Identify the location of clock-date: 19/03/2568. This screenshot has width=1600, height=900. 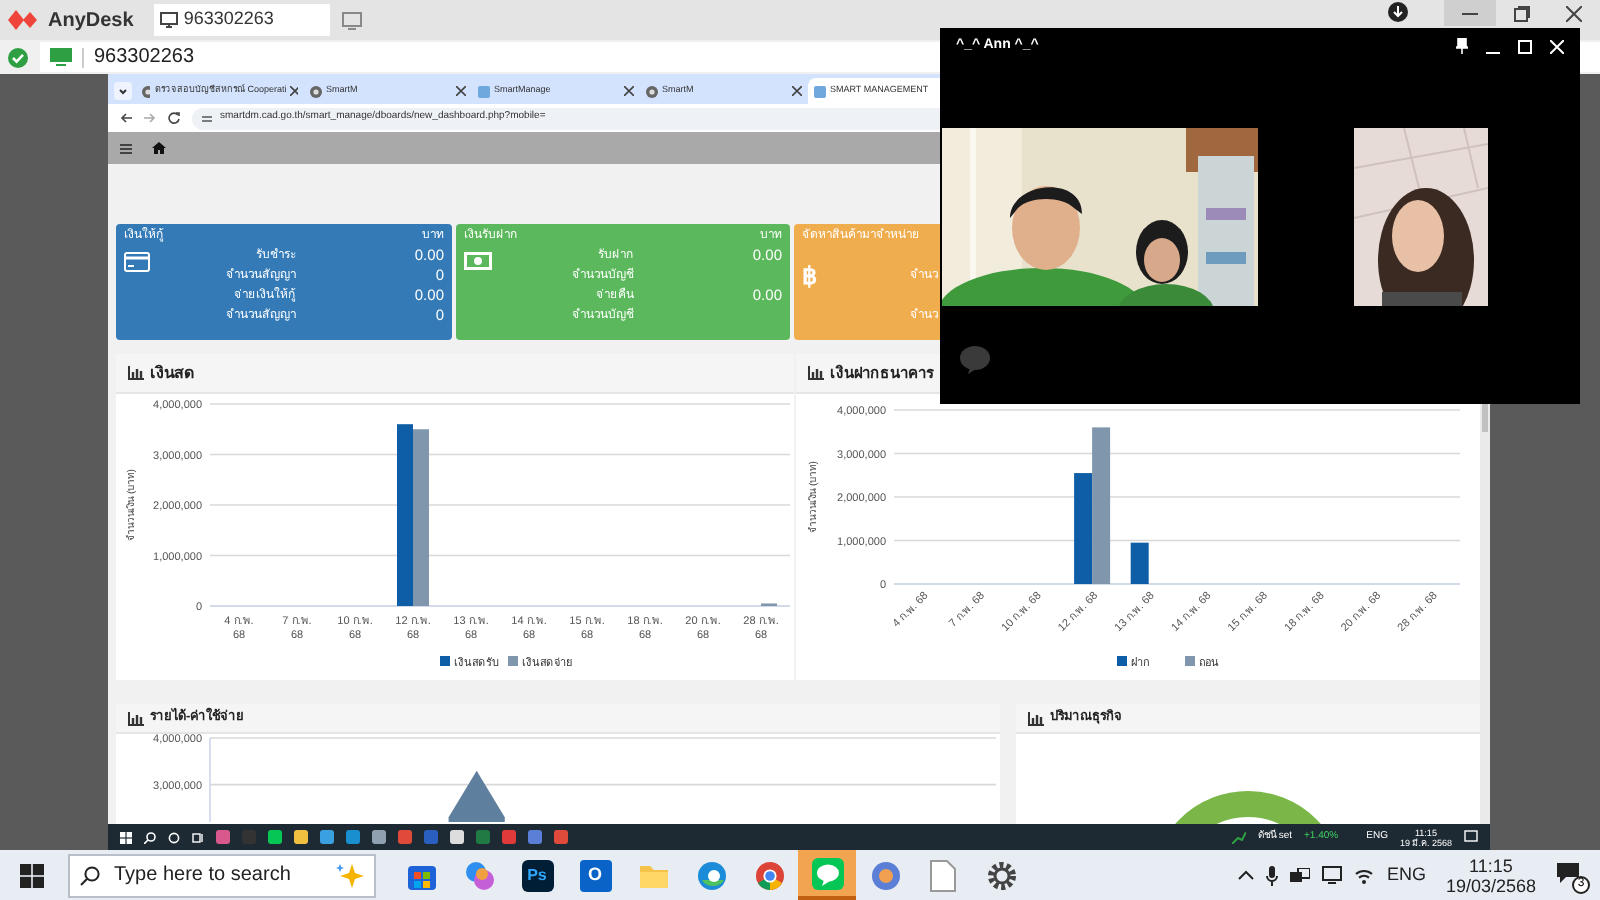
(1490, 885).